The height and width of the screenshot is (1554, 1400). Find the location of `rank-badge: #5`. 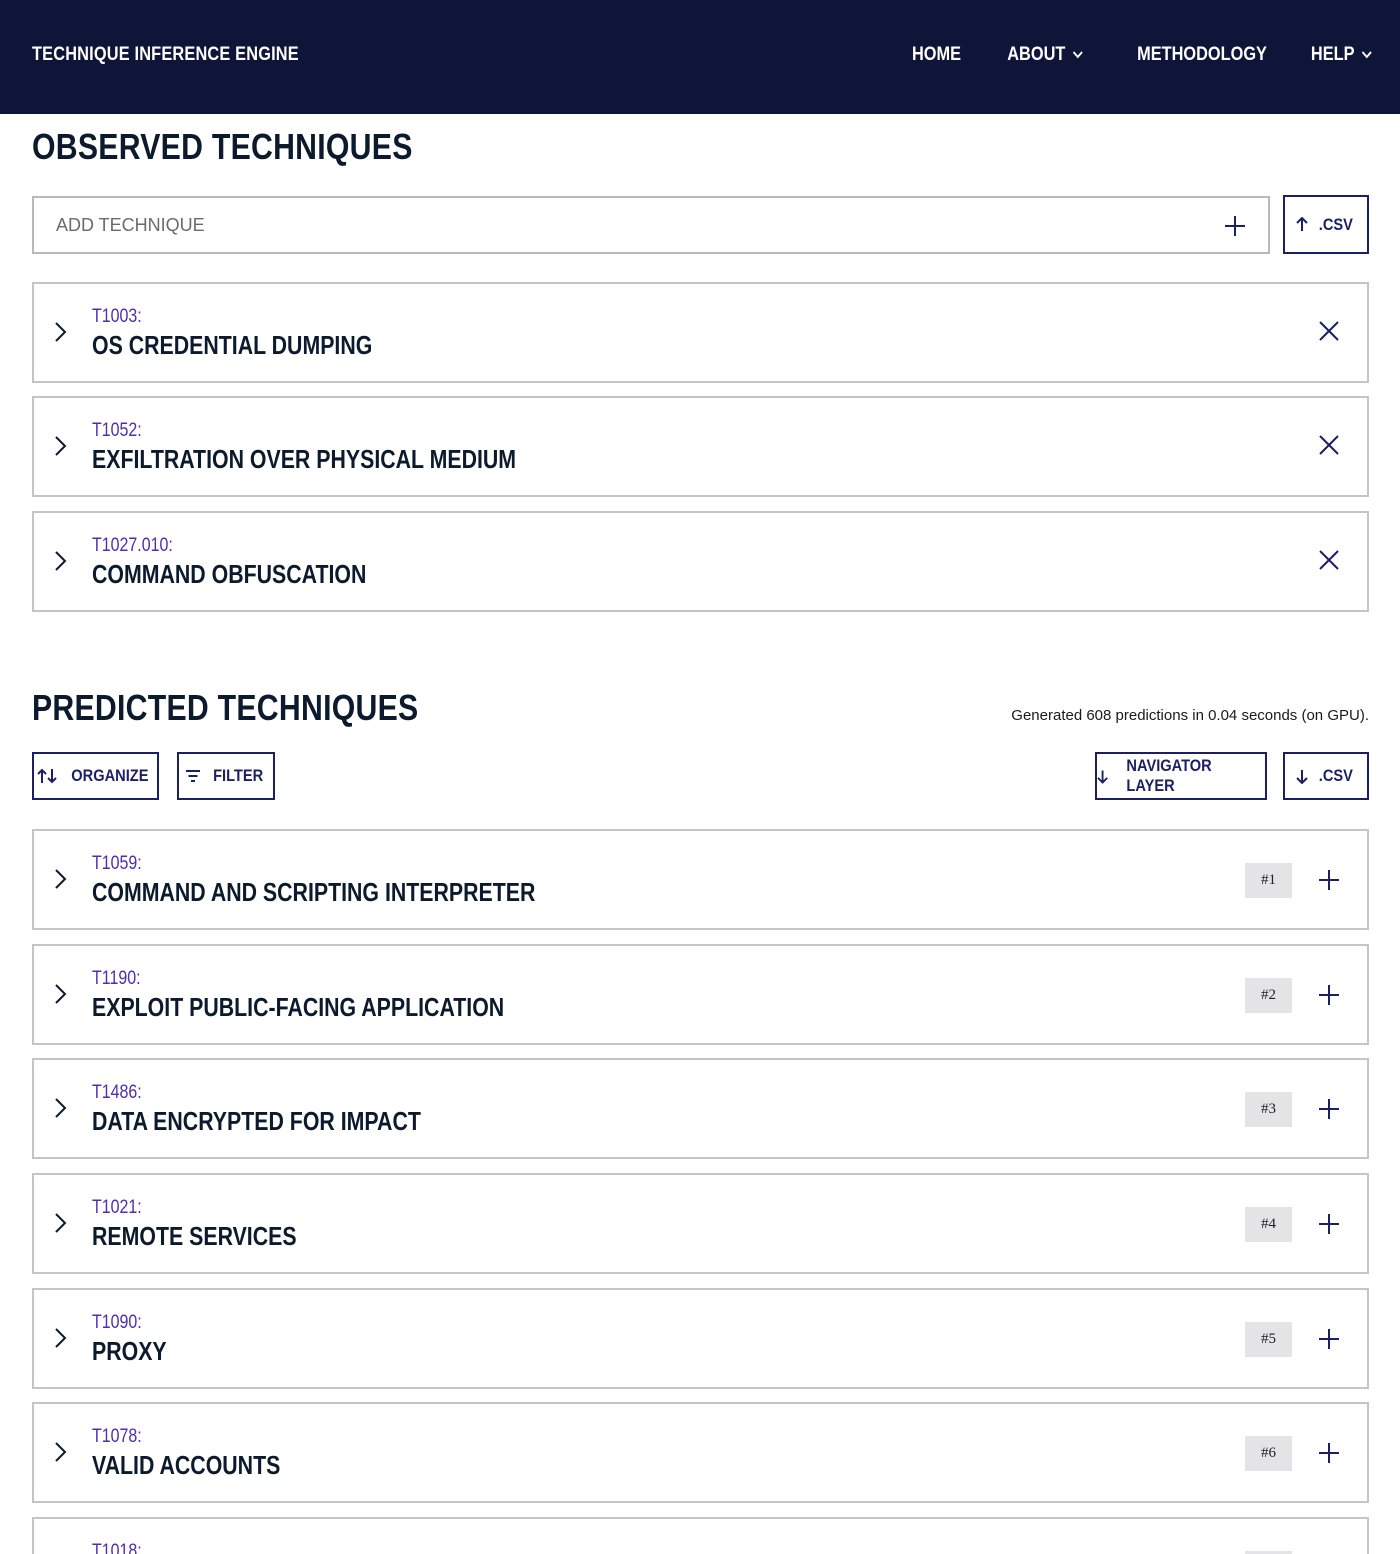

rank-badge: #5 is located at coordinates (1268, 1339).